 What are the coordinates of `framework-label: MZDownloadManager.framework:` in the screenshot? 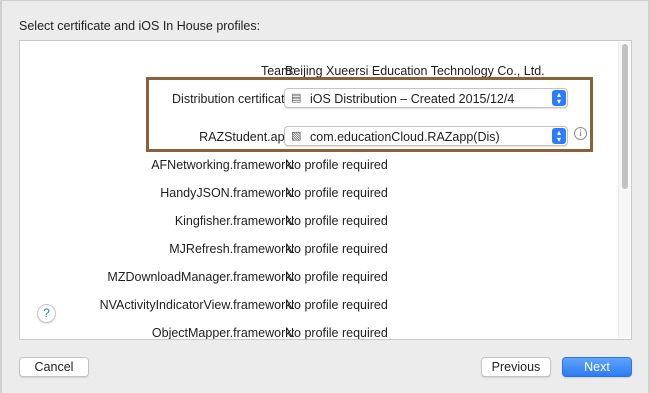 It's located at (201, 277).